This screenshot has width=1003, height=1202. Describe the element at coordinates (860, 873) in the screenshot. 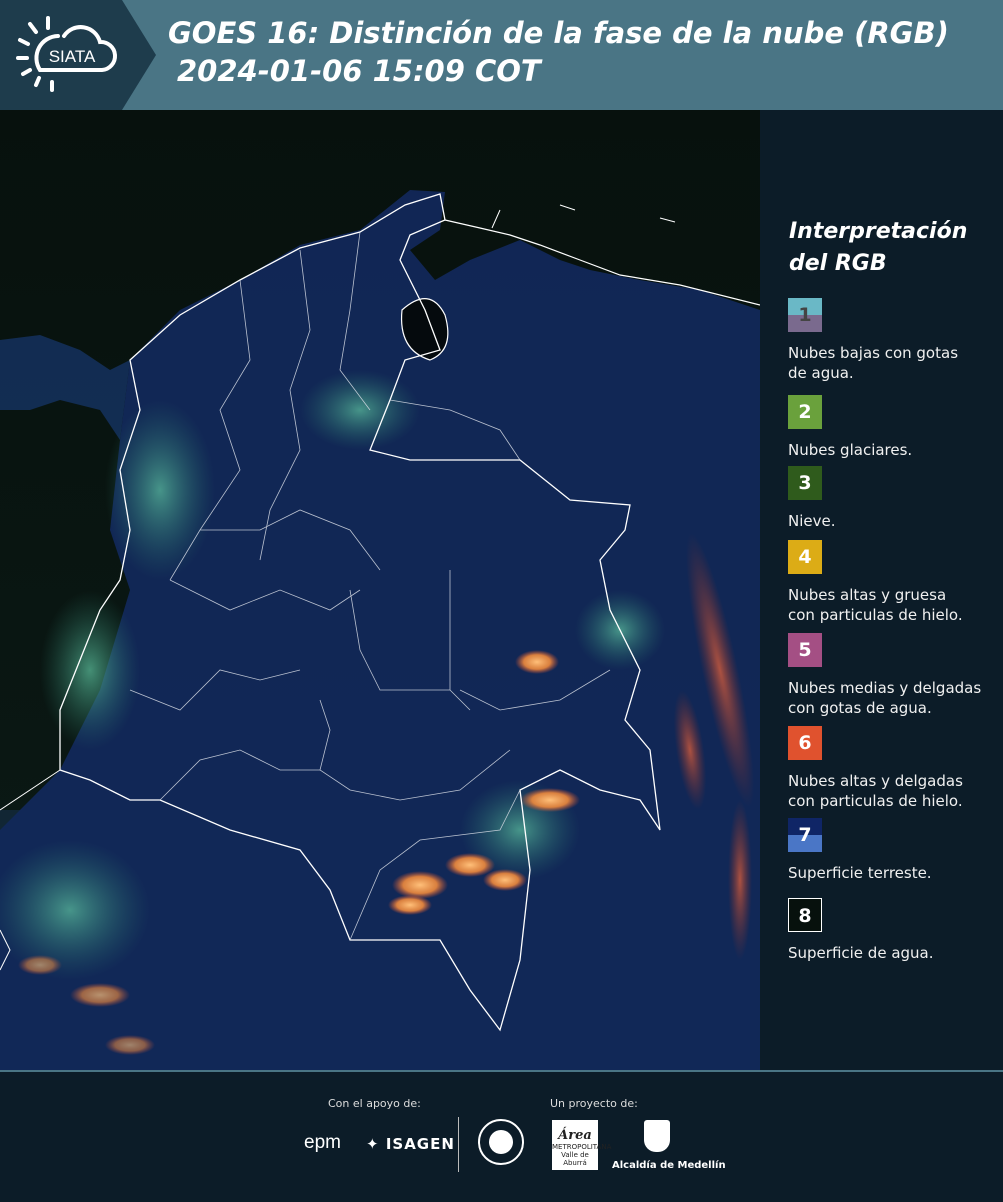

I see `legend-text-line: Superficie terreste.` at that location.